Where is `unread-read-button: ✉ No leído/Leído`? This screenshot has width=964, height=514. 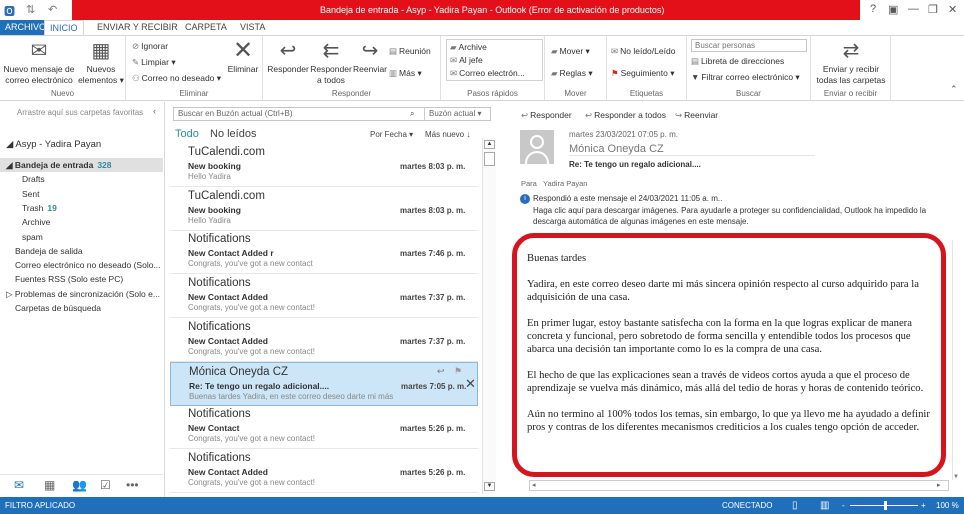 unread-read-button: ✉ No leído/Leído is located at coordinates (643, 51).